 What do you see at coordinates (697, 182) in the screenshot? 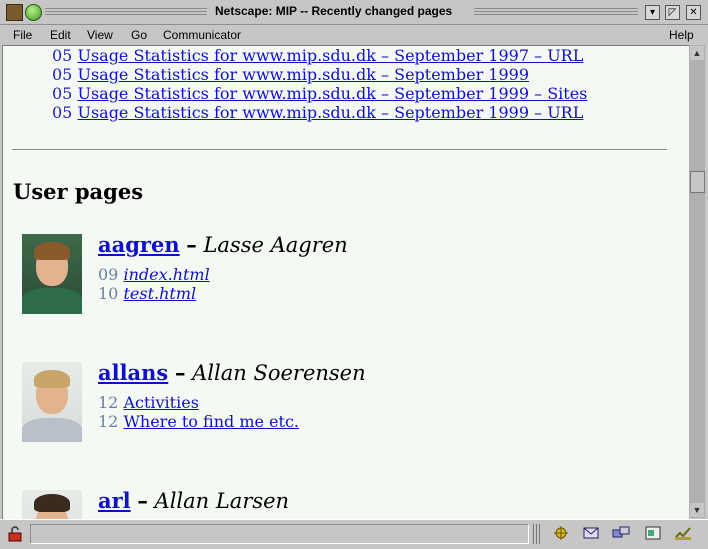
I see `scroll-thumb` at bounding box center [697, 182].